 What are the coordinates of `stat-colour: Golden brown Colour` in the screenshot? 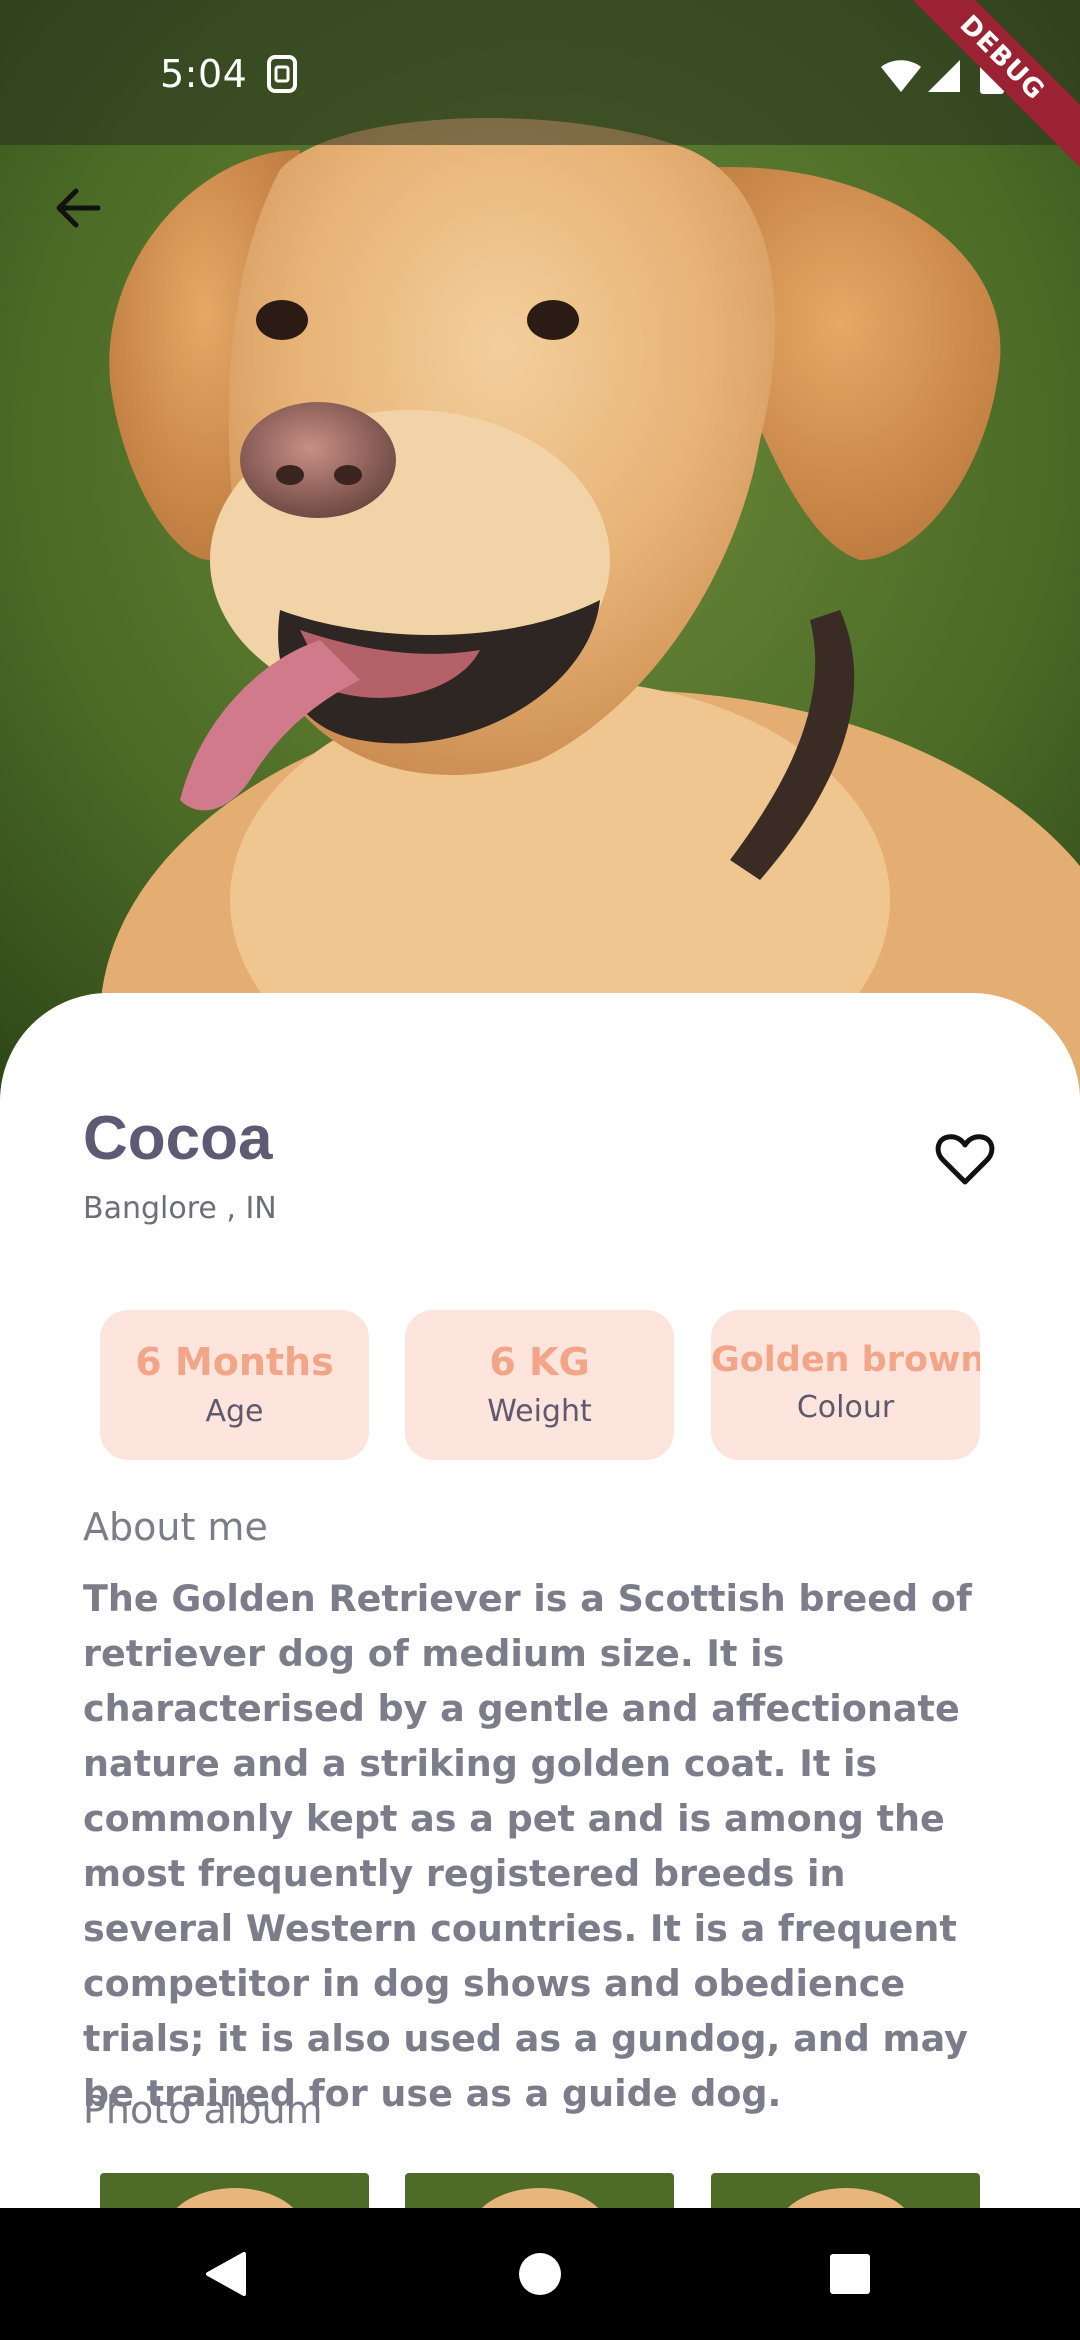 It's located at (845, 1385).